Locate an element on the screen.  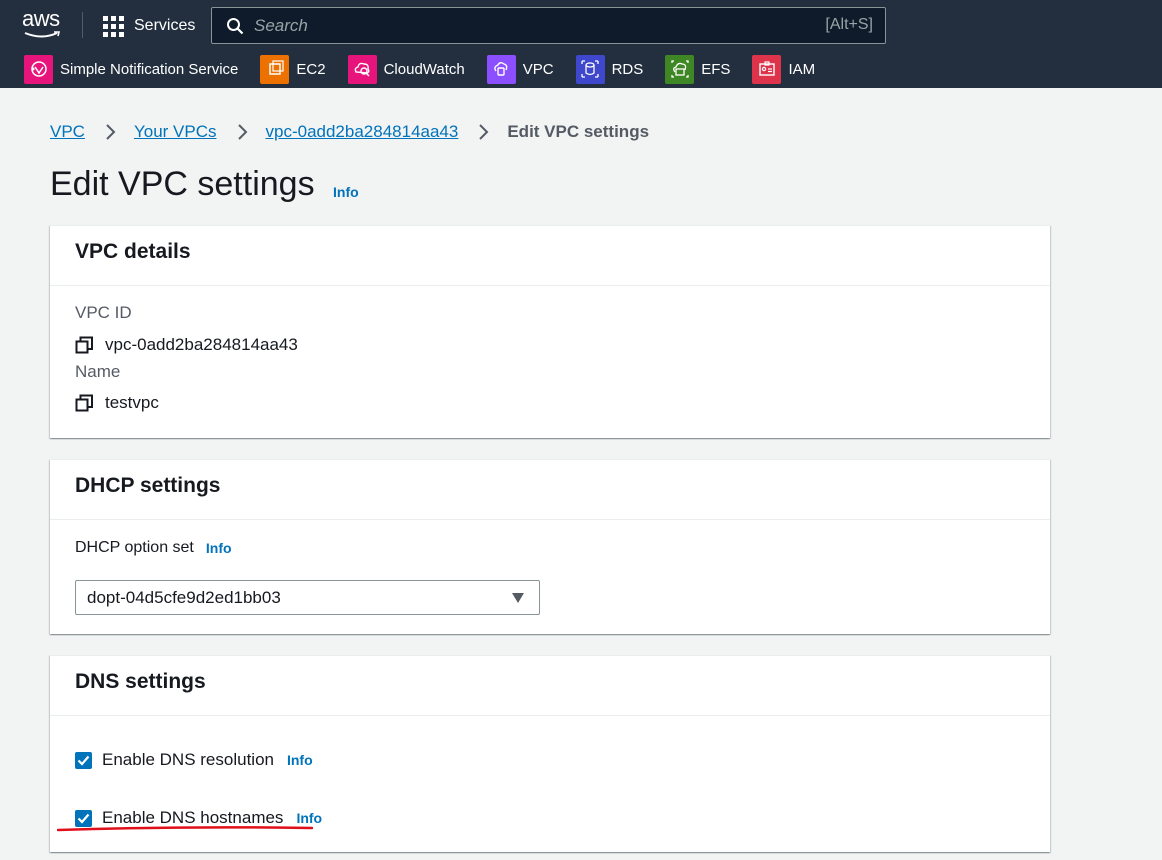
aws-logo-text: aws is located at coordinates (41, 18).